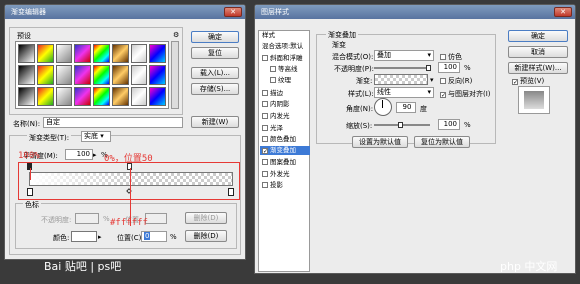 The width and height of the screenshot is (580, 284). Describe the element at coordinates (156, 218) in the screenshot. I see `stop-opacity-location-input` at that location.